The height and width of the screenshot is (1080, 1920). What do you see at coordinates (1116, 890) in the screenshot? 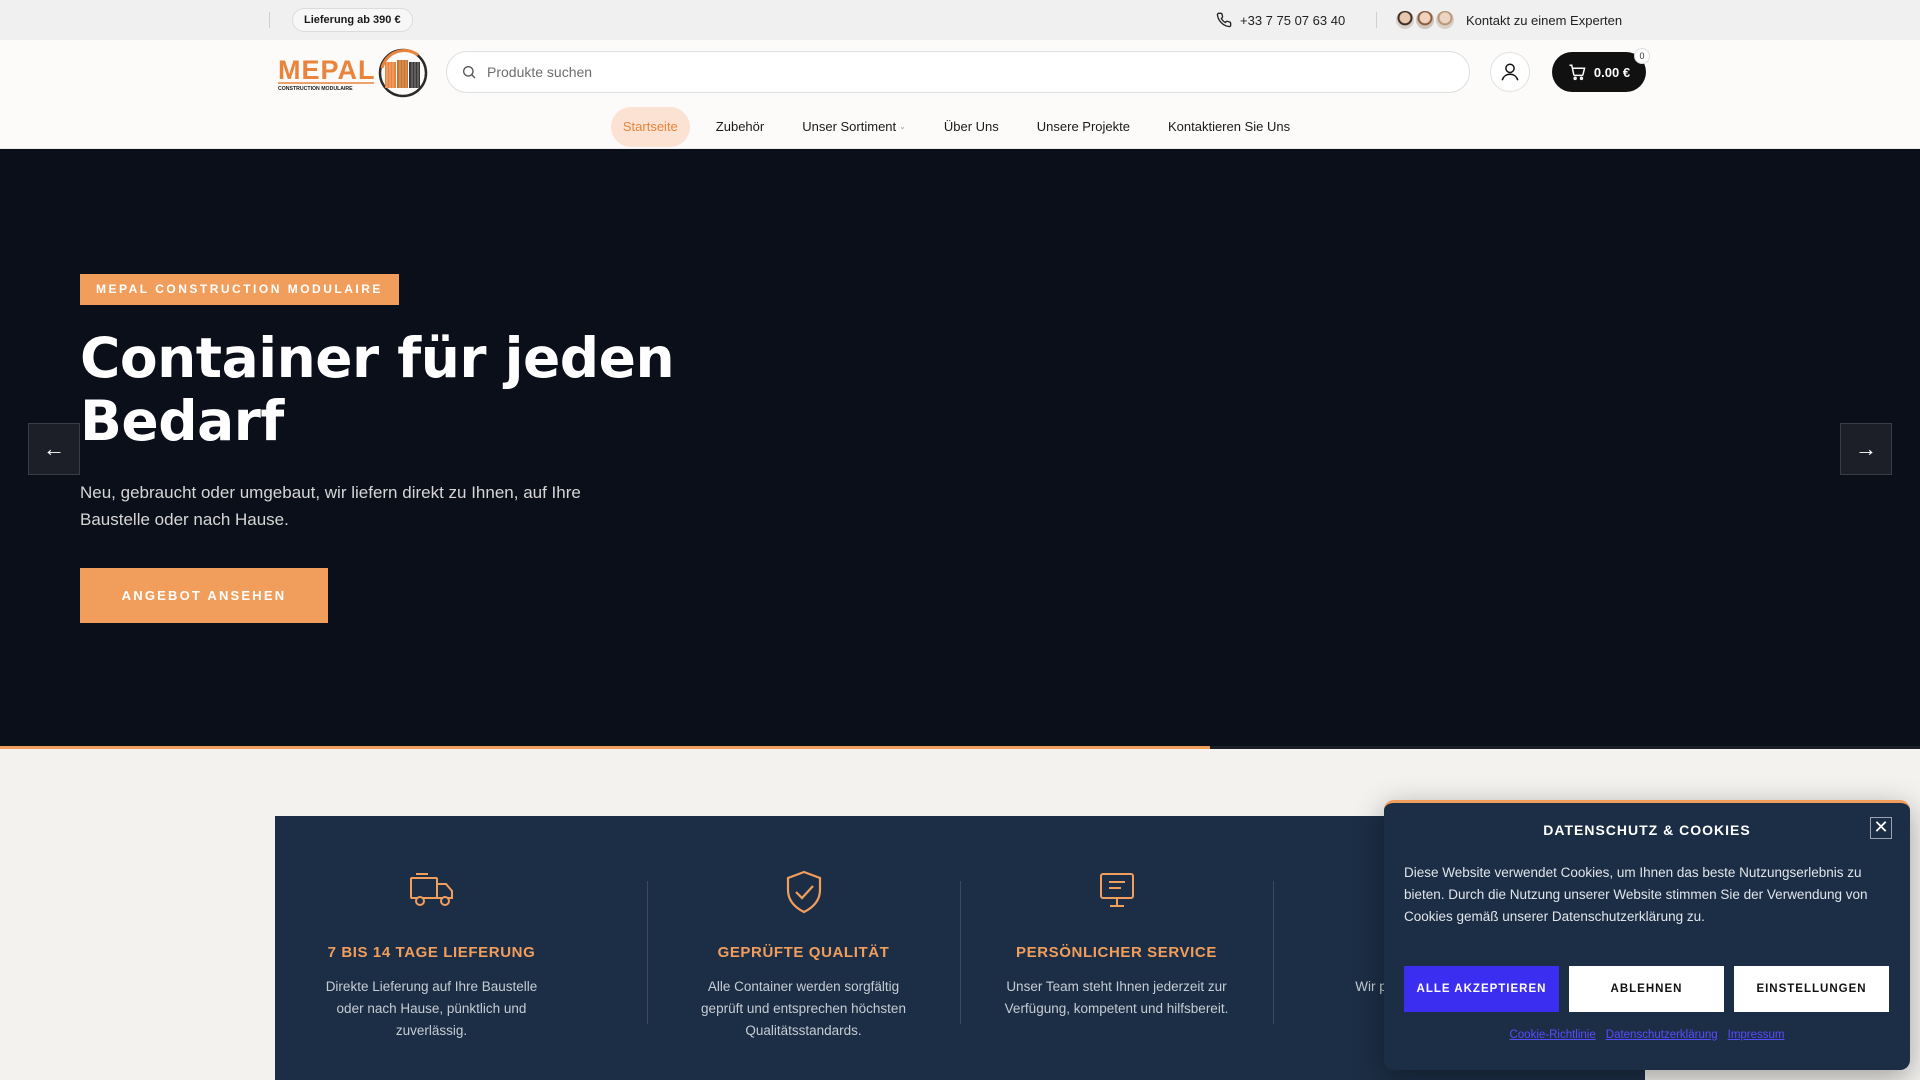
I see `monitor-icon` at bounding box center [1116, 890].